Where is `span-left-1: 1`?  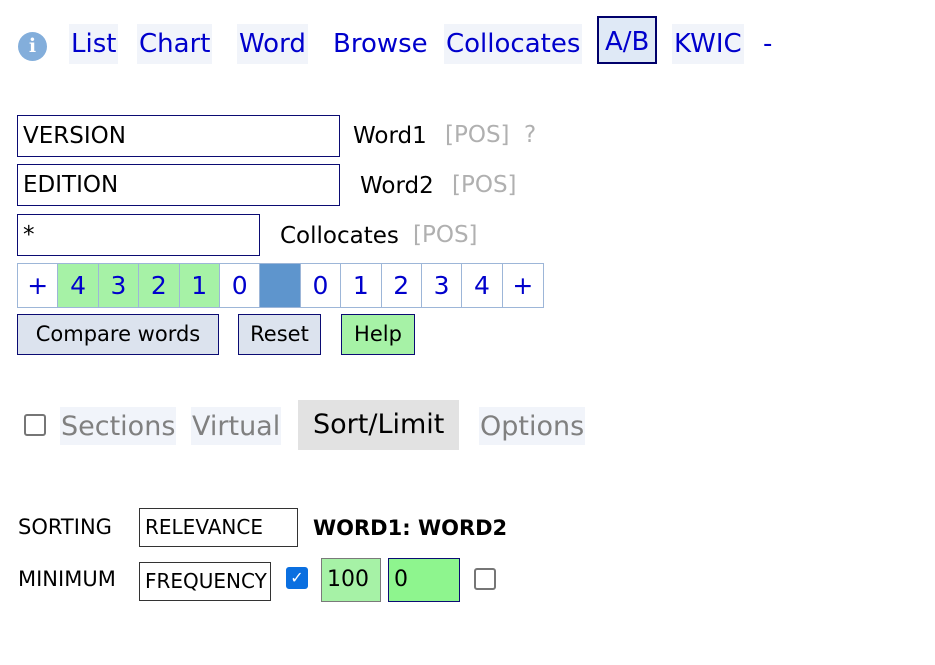 span-left-1: 1 is located at coordinates (199, 285).